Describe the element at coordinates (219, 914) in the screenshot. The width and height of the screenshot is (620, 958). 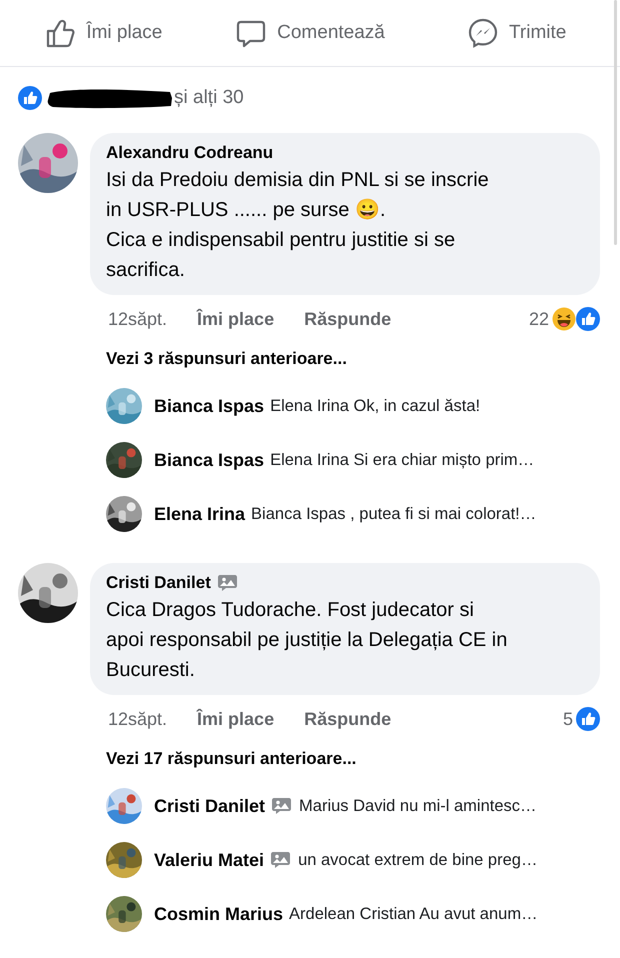
I see `reply-author: Cosmin Marius` at that location.